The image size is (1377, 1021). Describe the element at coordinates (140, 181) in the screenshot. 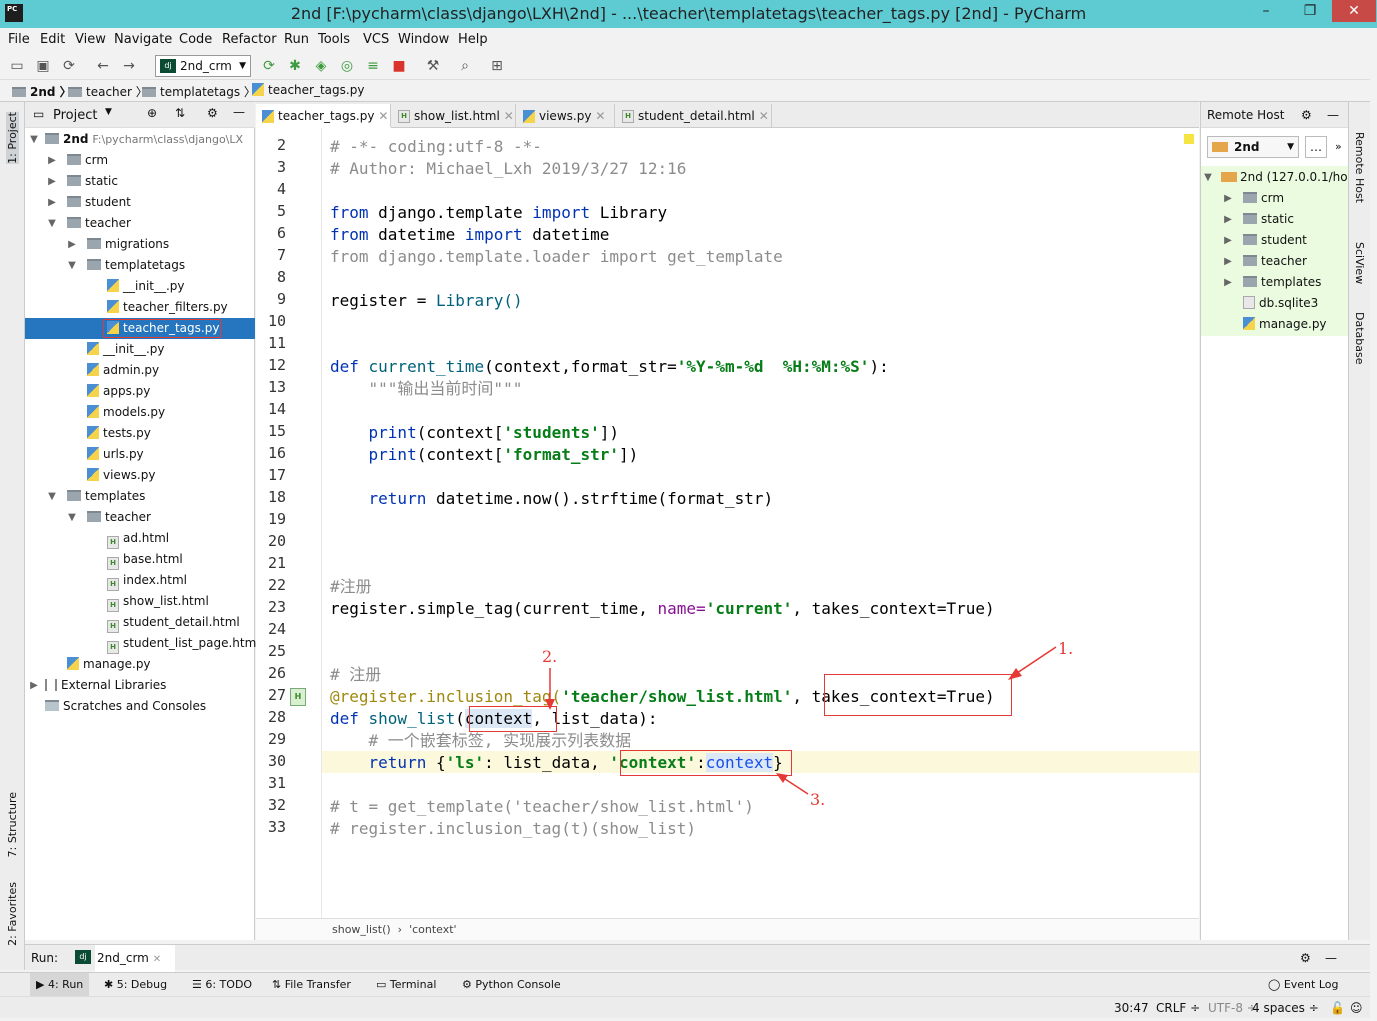

I see `tree-item-static: ▶ static` at that location.